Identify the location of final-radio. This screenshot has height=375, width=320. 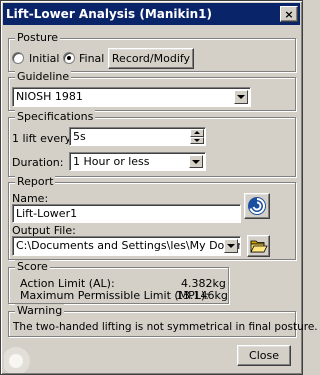
(69, 58).